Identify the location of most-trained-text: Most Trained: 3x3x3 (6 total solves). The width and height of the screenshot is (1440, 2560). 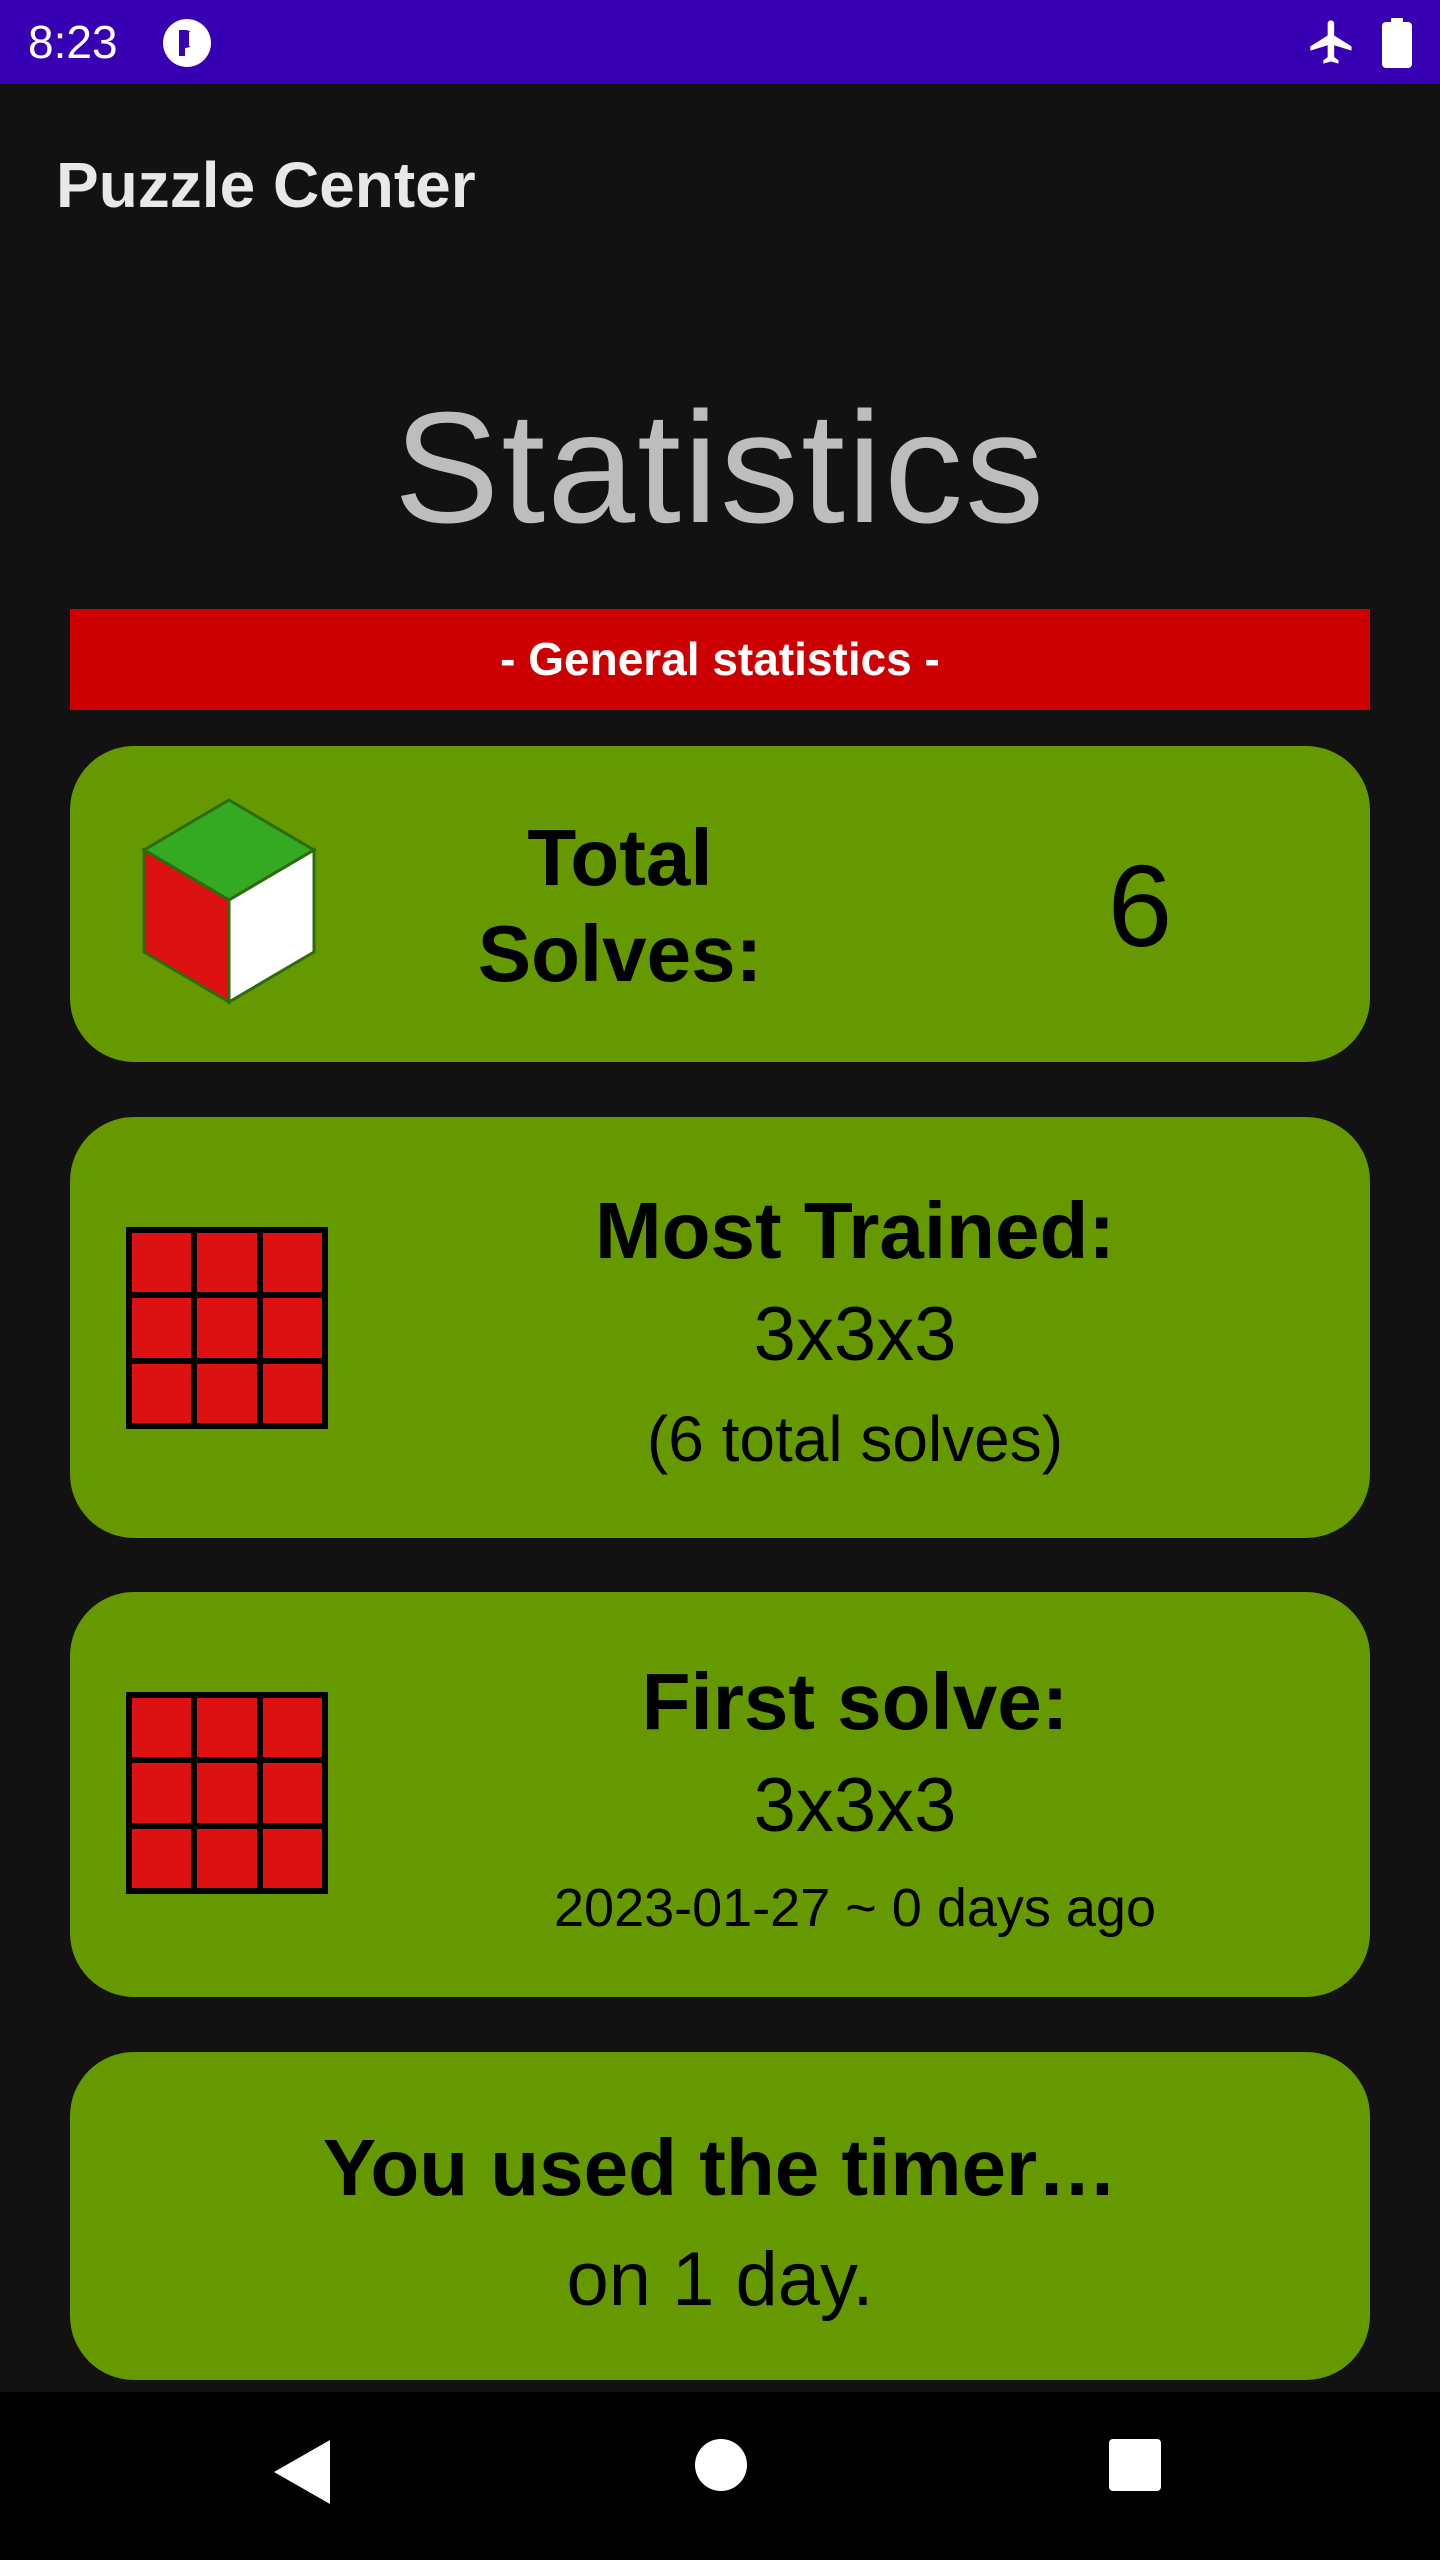
(855, 1335).